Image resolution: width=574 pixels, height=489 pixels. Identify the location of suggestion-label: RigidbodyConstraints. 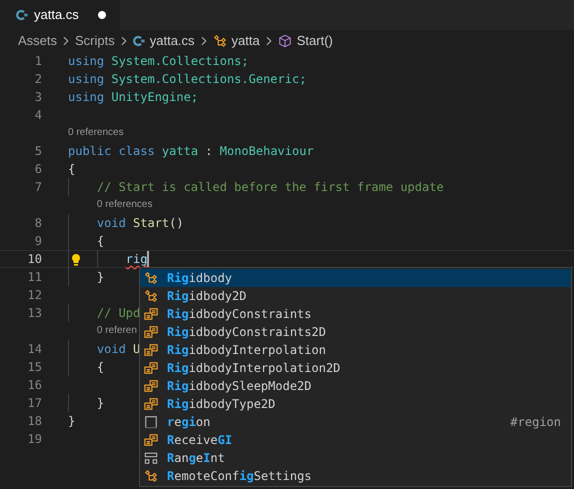
(240, 314).